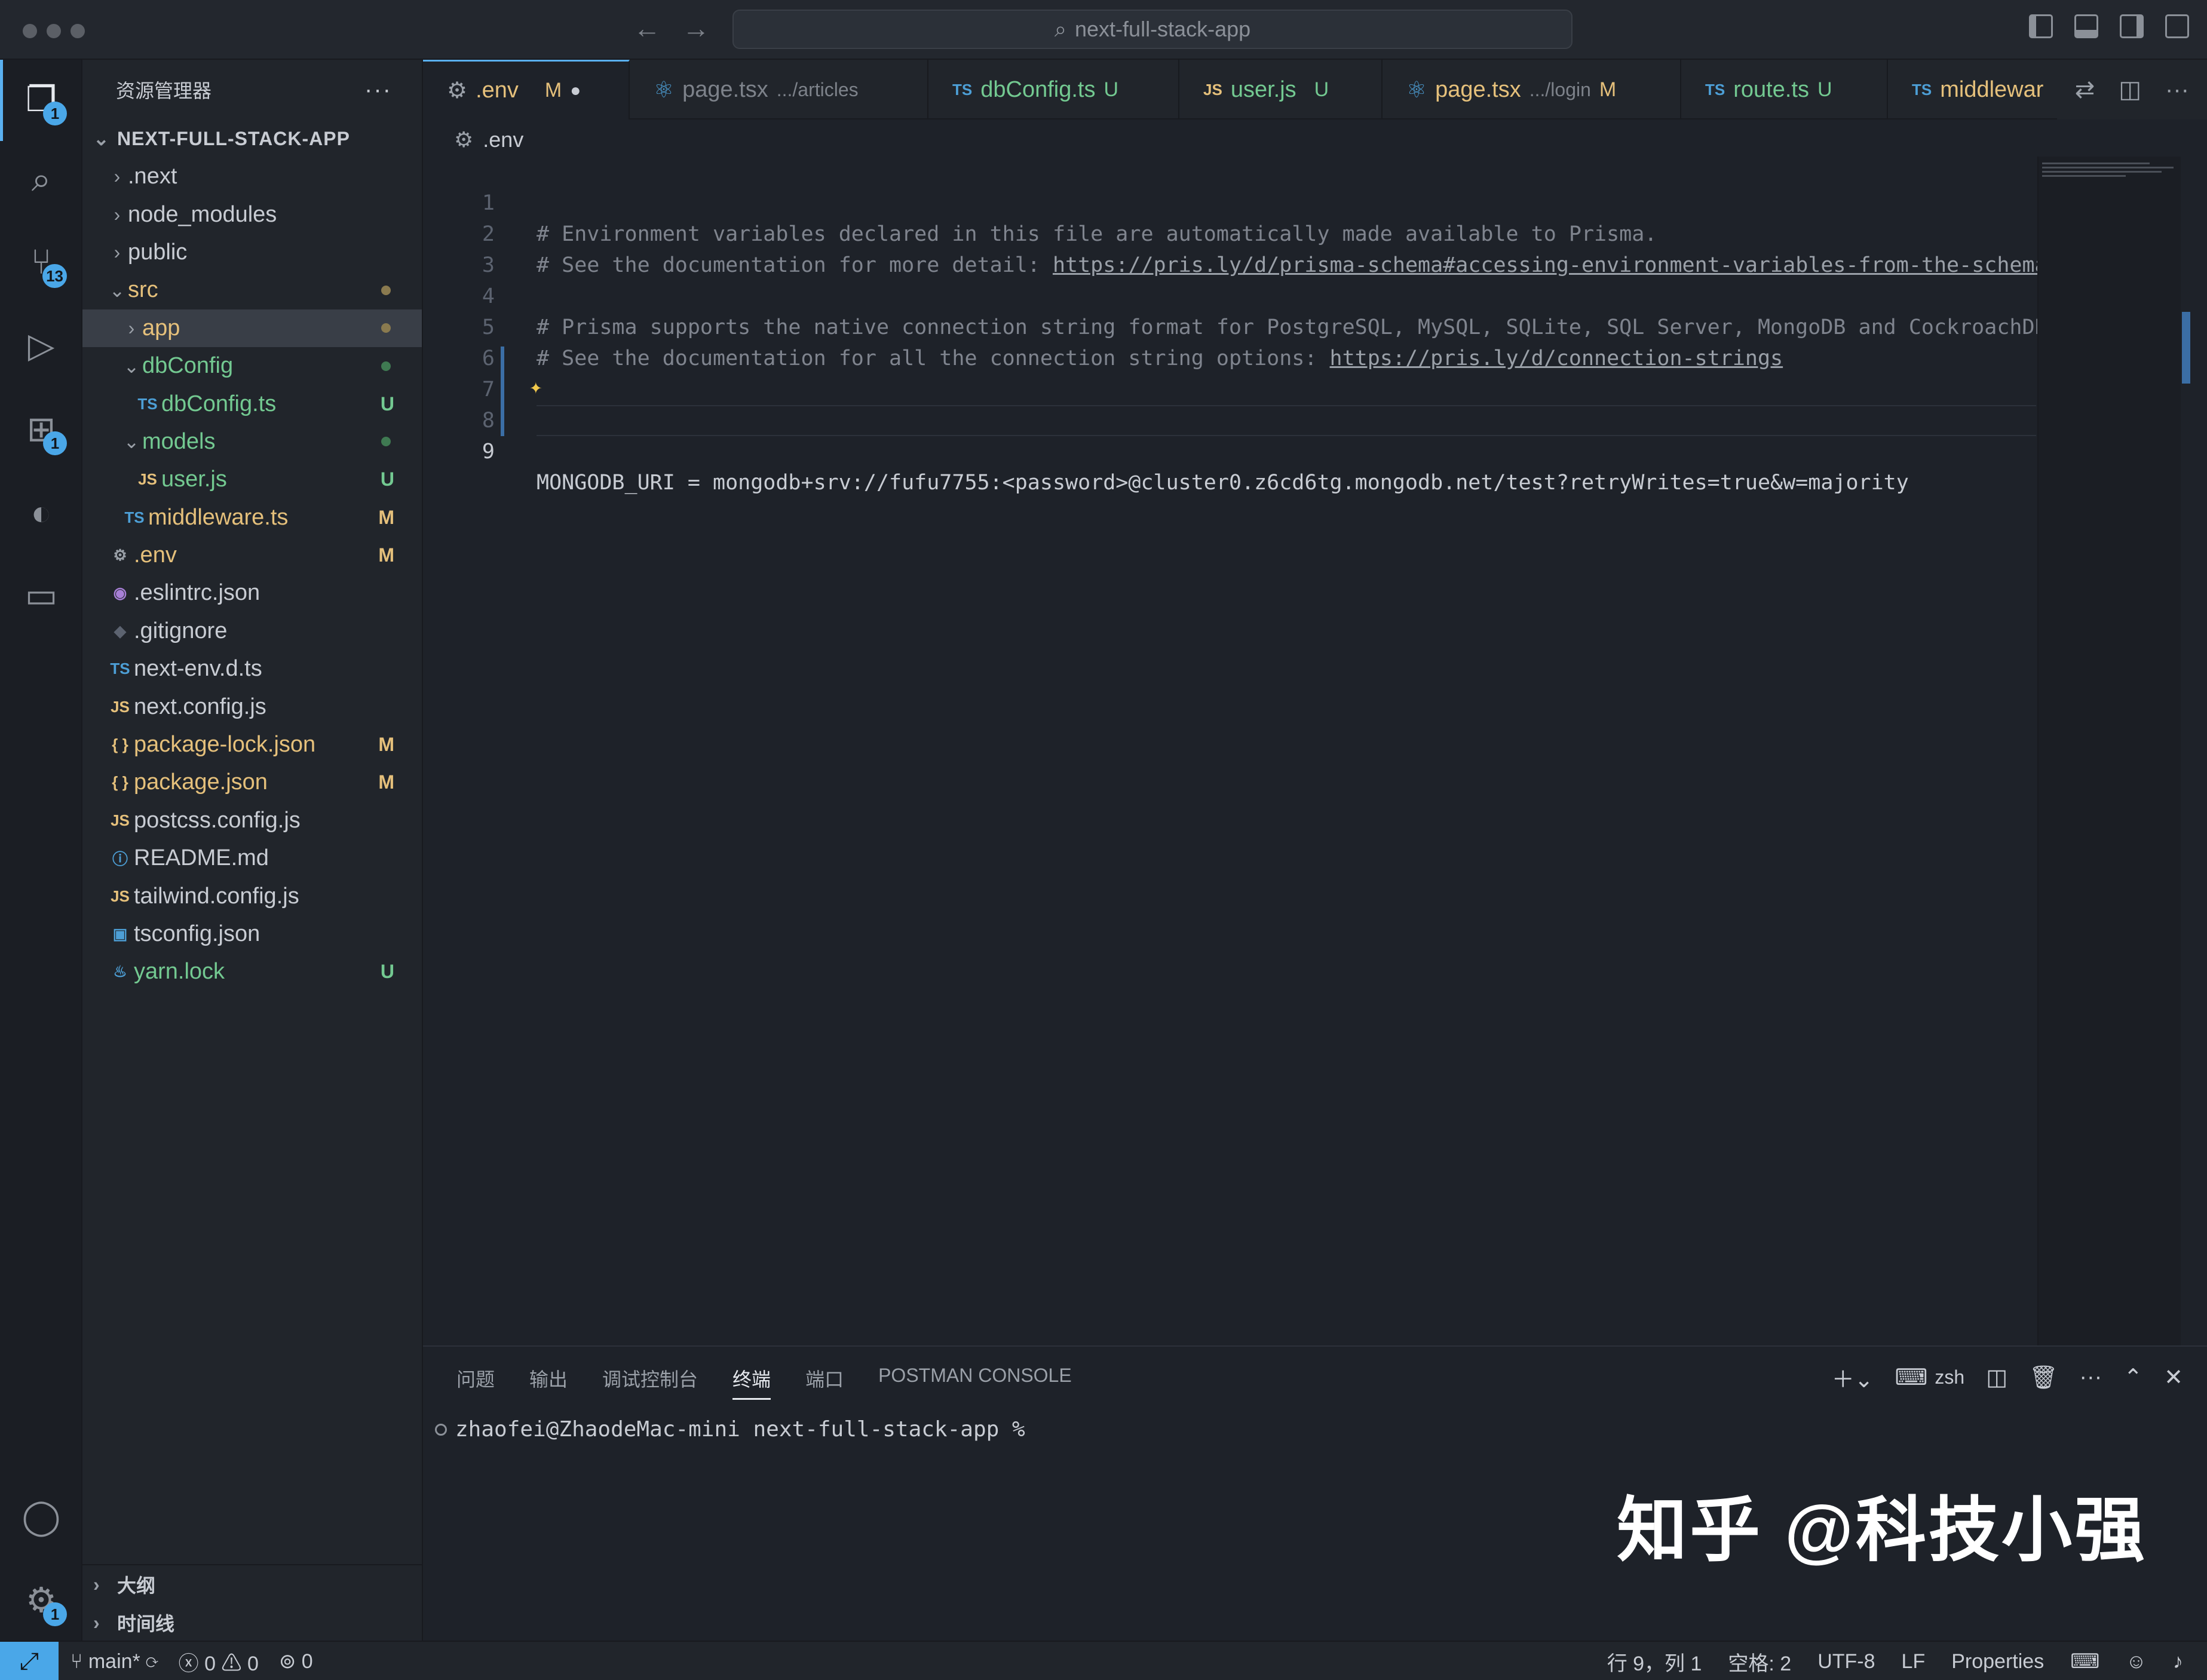 This screenshot has width=2207, height=1680. I want to click on tab-description: .../login, so click(1560, 89).